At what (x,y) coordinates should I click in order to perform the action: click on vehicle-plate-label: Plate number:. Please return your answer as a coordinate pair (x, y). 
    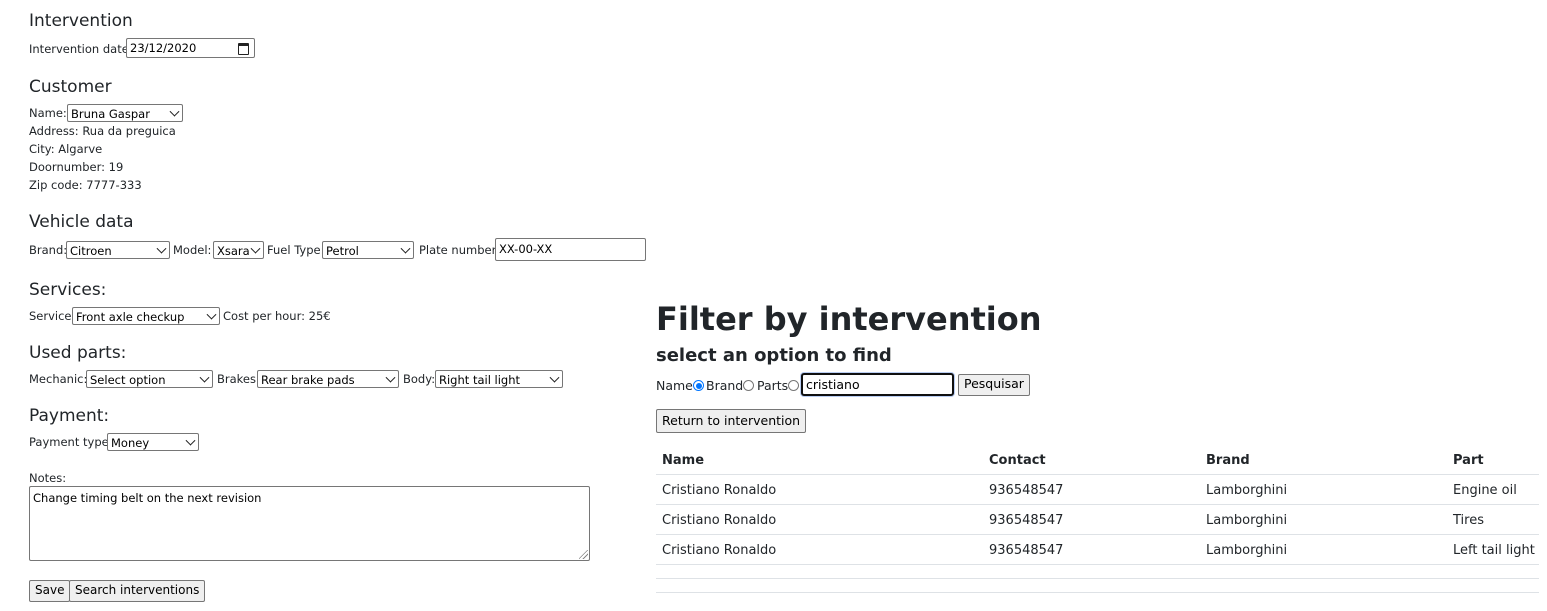
    Looking at the image, I should click on (459, 250).